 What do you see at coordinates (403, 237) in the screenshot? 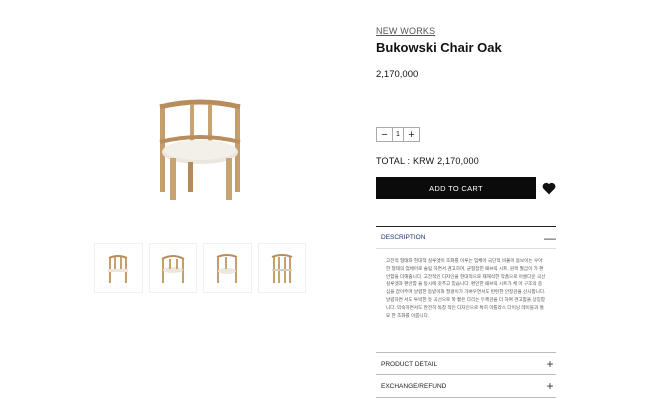
I see `description-label: DESCRIPTION` at bounding box center [403, 237].